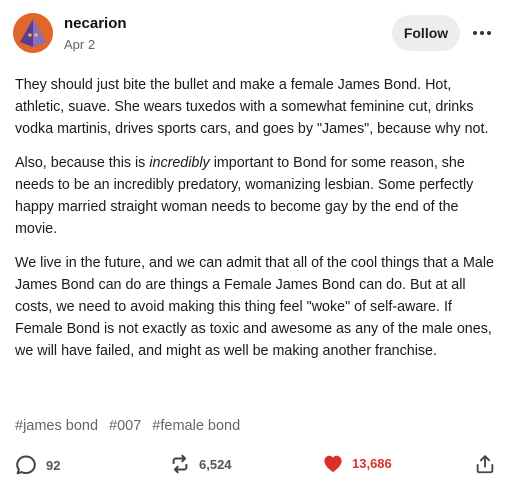 The height and width of the screenshot is (494, 512). I want to click on heart-icon, so click(333, 464).